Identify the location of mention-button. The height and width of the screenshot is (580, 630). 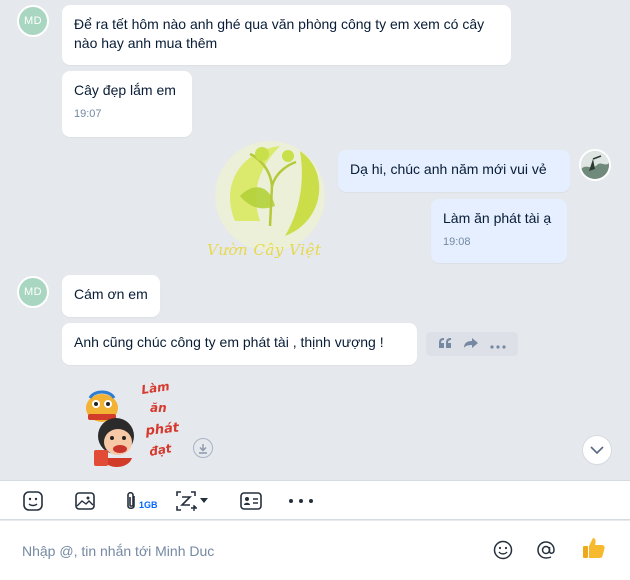
(546, 550).